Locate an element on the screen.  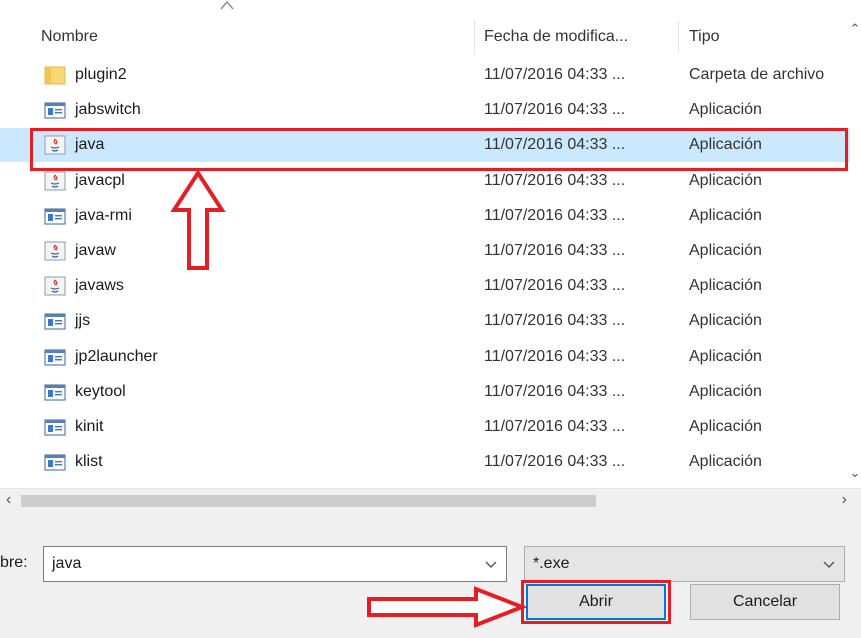
file-name: plugin2 is located at coordinates (101, 74).